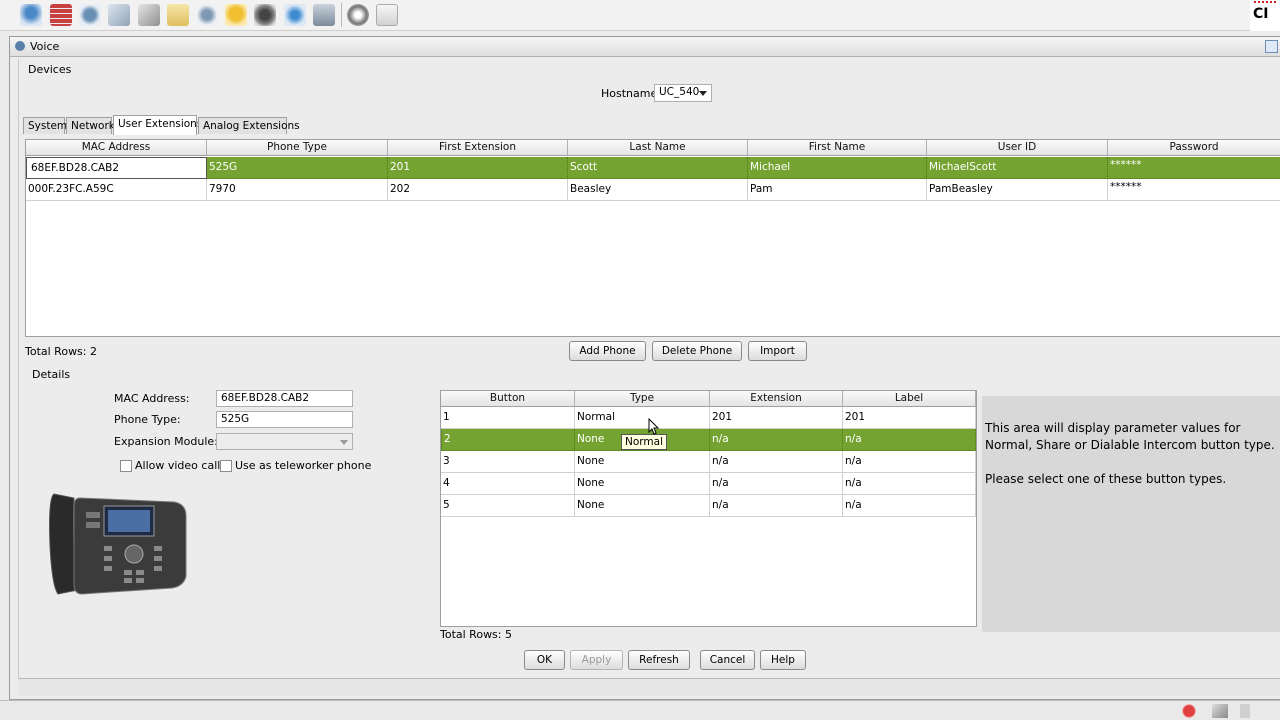  I want to click on devices-section-label: Devices, so click(50, 69).